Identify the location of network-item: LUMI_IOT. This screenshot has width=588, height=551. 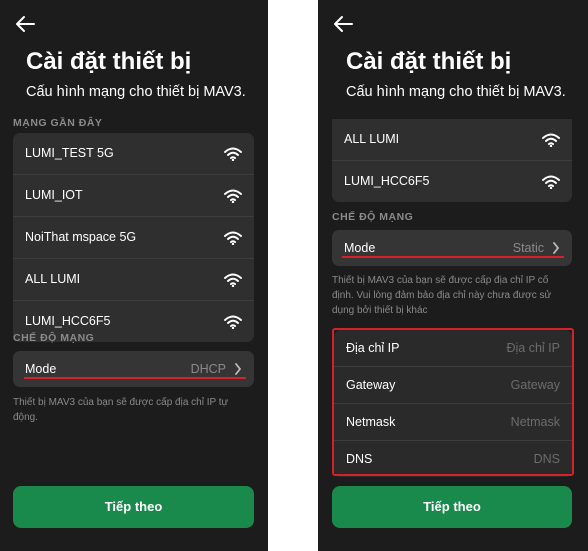
(133, 196).